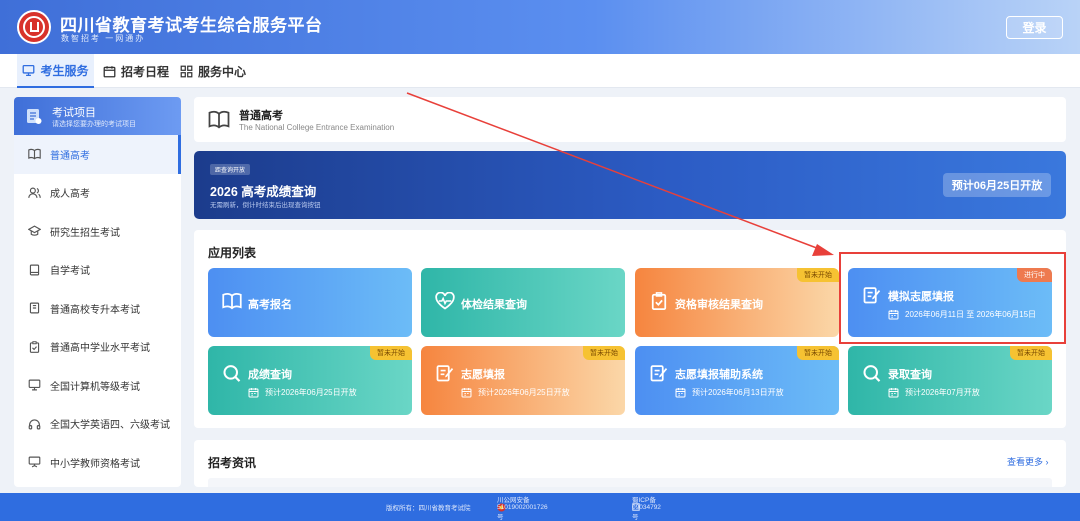  I want to click on news-card: 招考资讯 查看更多 ›, so click(630, 463).